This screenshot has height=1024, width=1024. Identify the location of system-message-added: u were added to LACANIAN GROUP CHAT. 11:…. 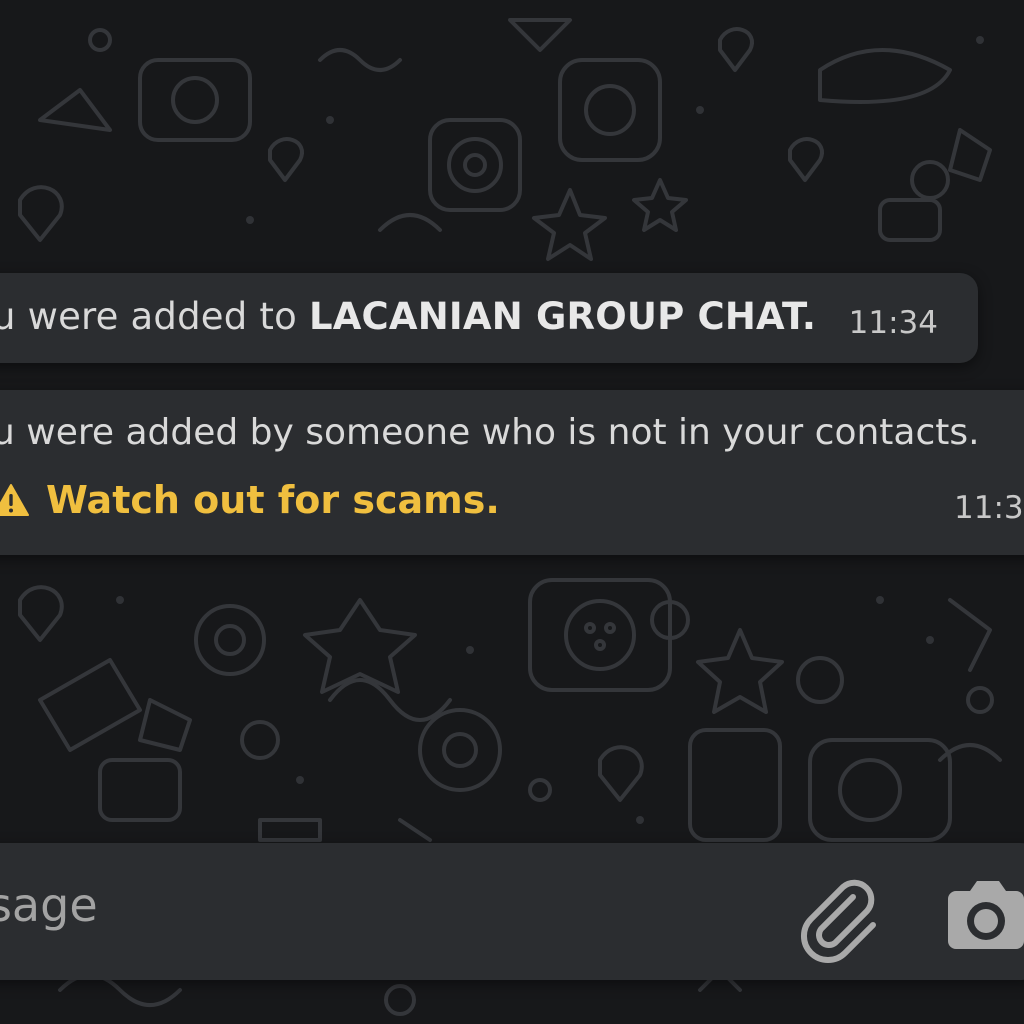
(489, 318).